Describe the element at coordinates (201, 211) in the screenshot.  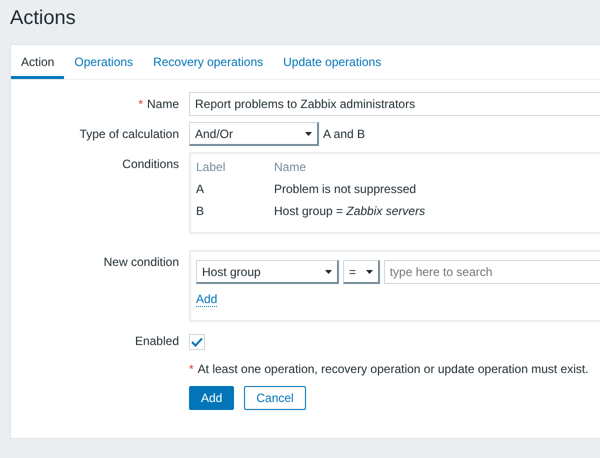
I see `condition-label: B` at that location.